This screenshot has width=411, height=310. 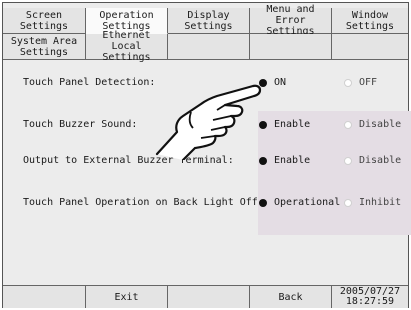 What do you see at coordinates (209, 21) in the screenshot?
I see `tab-display-settings: Display Settings` at bounding box center [209, 21].